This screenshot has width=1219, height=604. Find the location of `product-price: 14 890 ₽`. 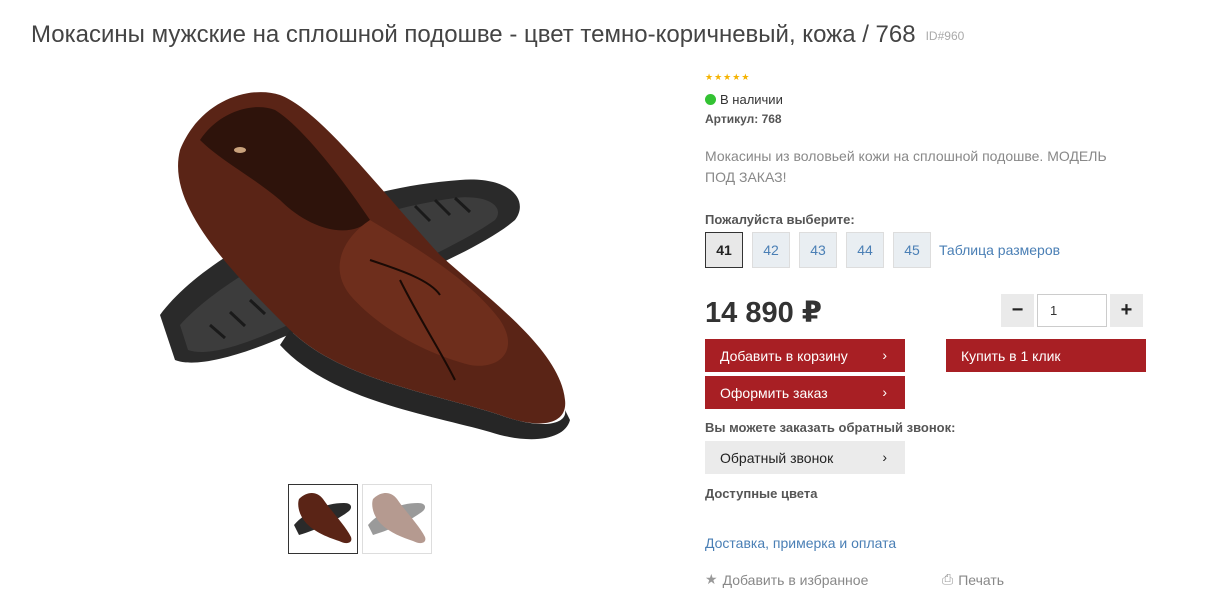

product-price: 14 890 ₽ is located at coordinates (763, 313).